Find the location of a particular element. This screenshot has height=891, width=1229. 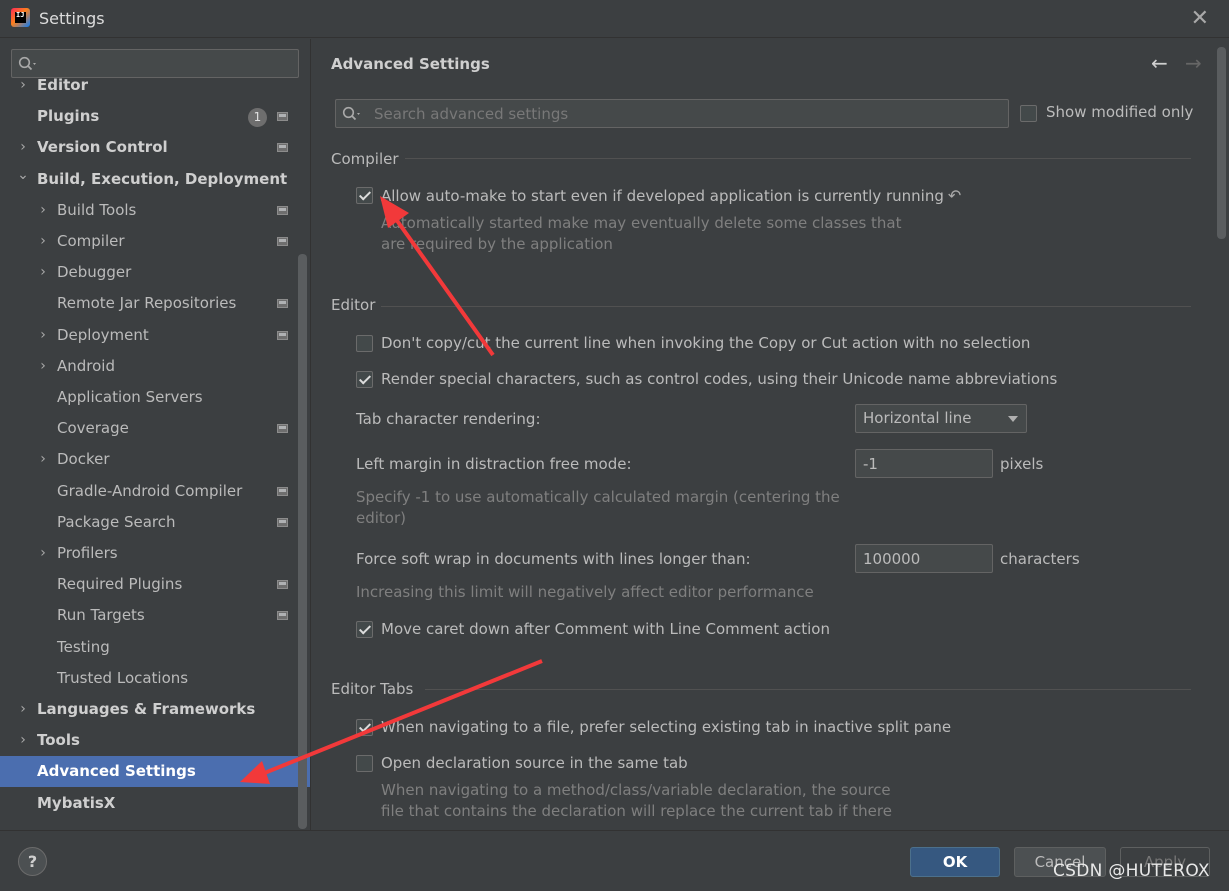

sidebar-item: Package Search is located at coordinates (155, 522).